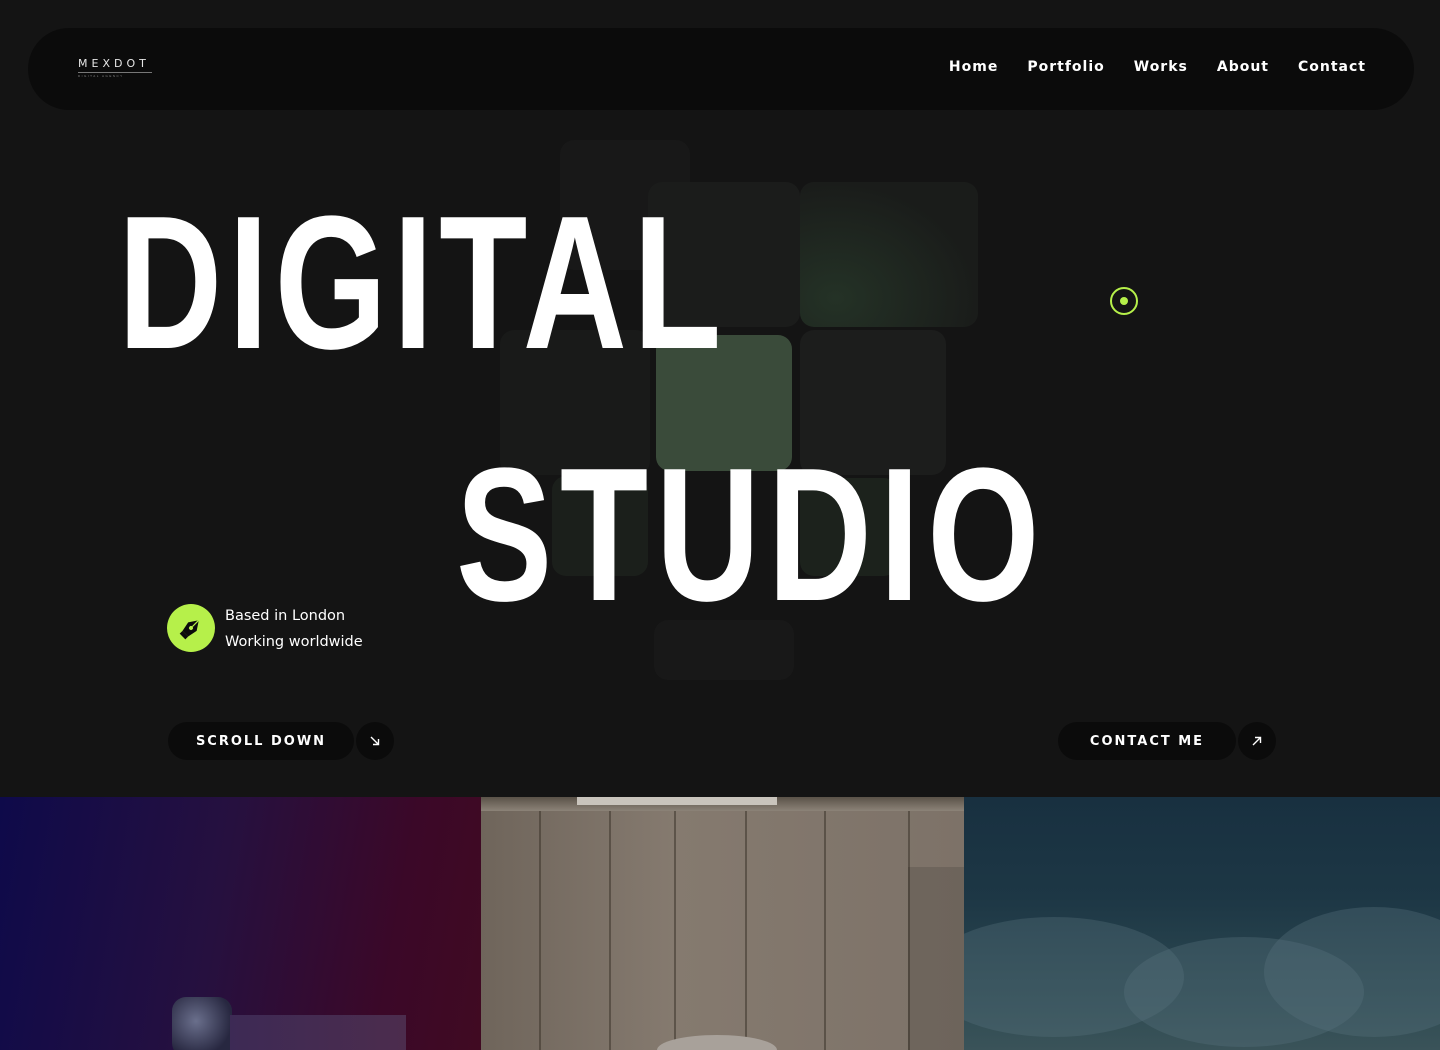 The height and width of the screenshot is (1050, 1440). I want to click on image-ceiling-light, so click(677, 801).